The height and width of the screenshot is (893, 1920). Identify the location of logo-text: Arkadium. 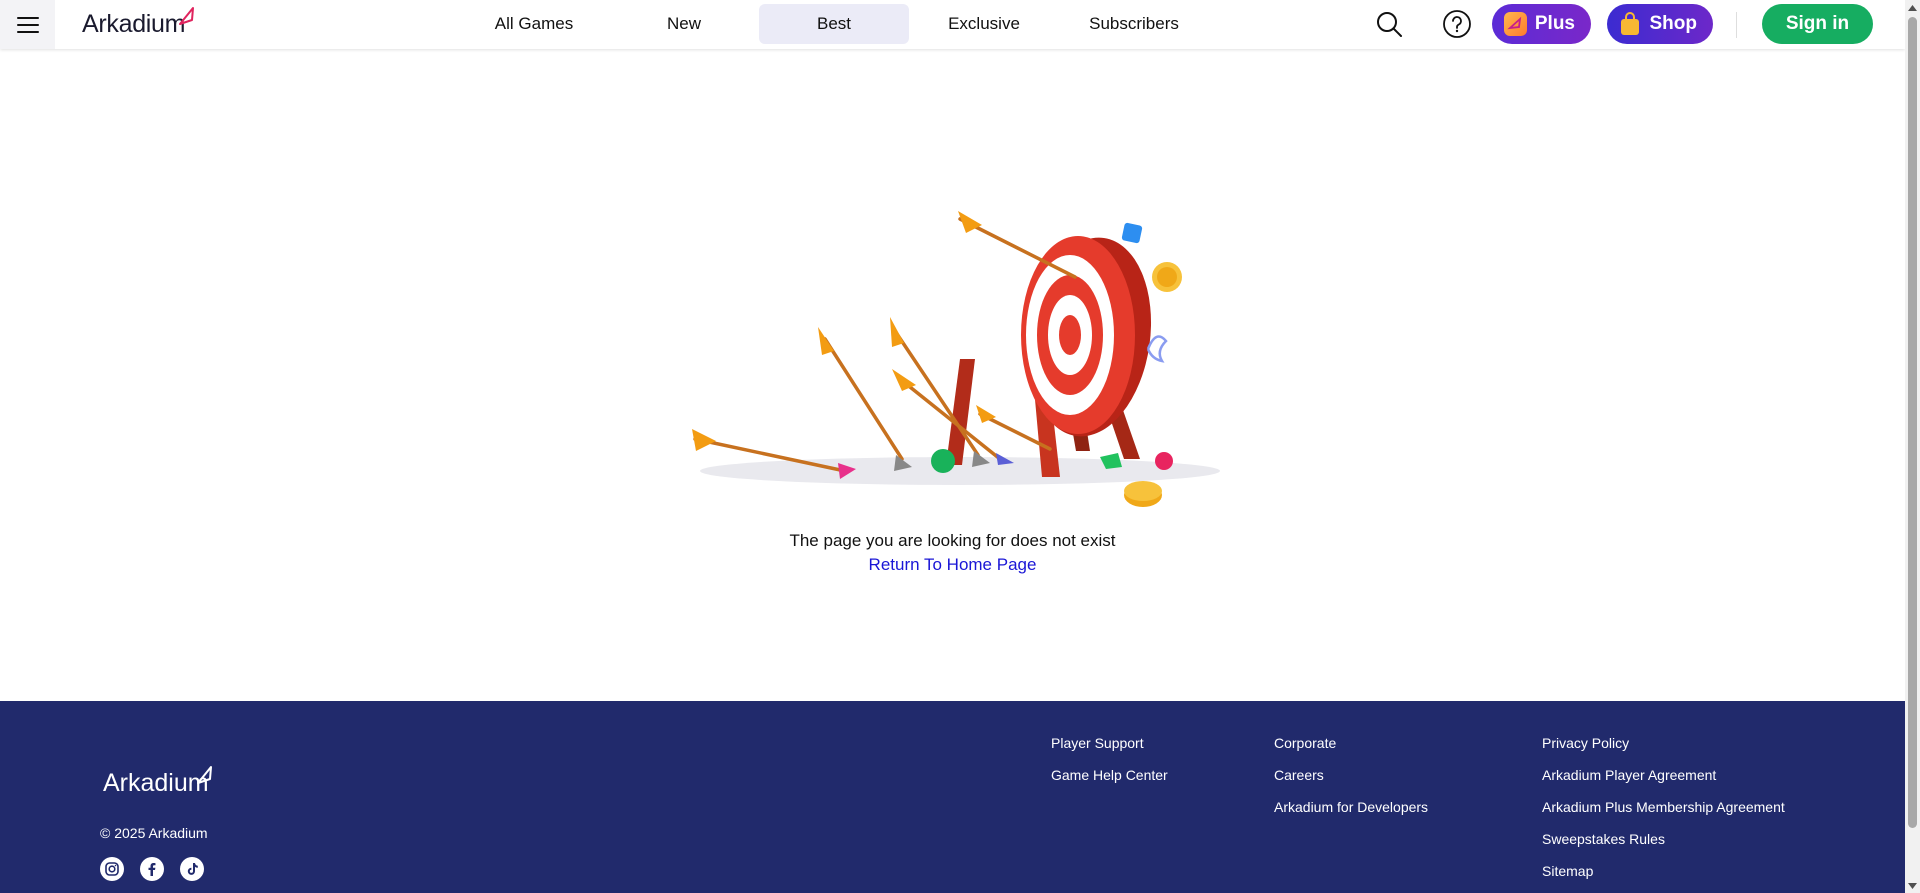
(134, 24).